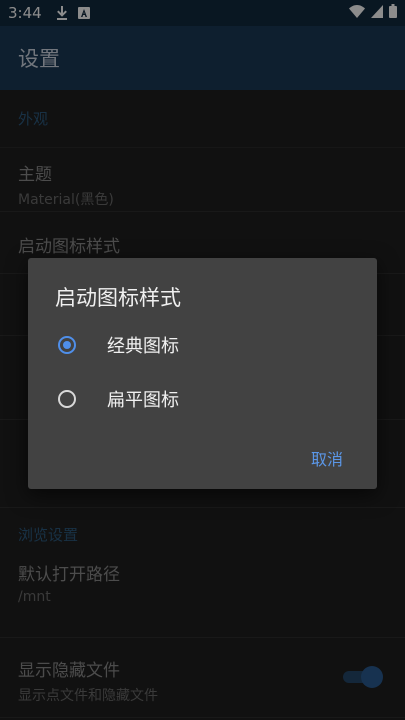 The height and width of the screenshot is (720, 405). Describe the element at coordinates (143, 346) in the screenshot. I see `option-label: 经典图标` at that location.